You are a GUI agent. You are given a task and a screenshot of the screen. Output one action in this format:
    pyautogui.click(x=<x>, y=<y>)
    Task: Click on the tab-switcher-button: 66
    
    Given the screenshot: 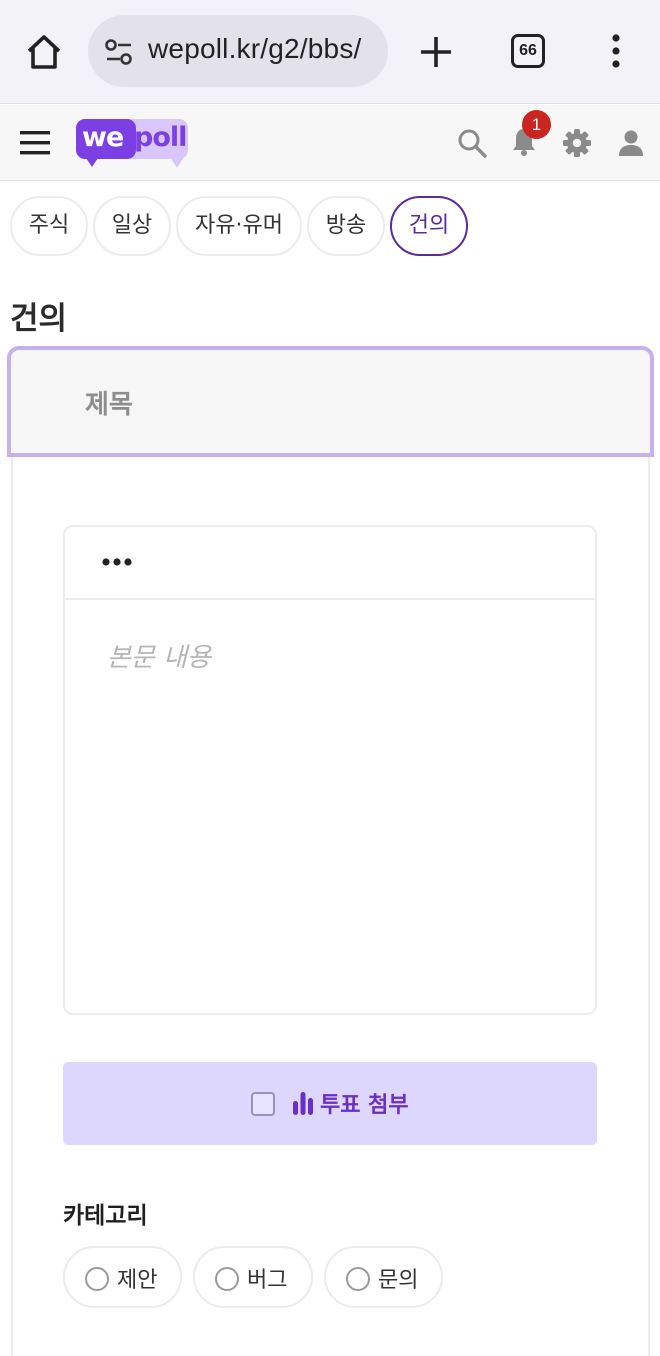 What is the action you would take?
    pyautogui.click(x=528, y=51)
    